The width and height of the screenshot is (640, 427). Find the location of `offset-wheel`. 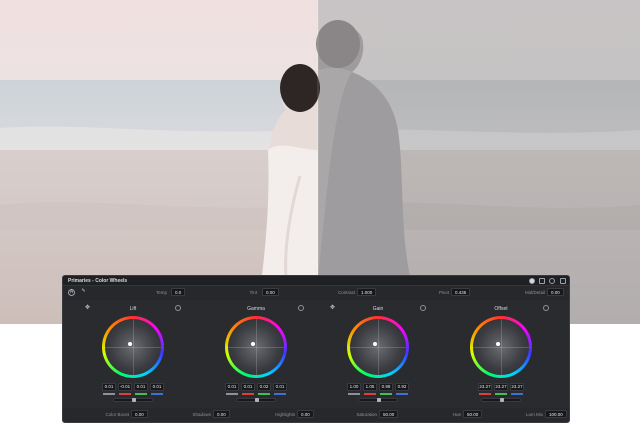

offset-wheel is located at coordinates (501, 347).